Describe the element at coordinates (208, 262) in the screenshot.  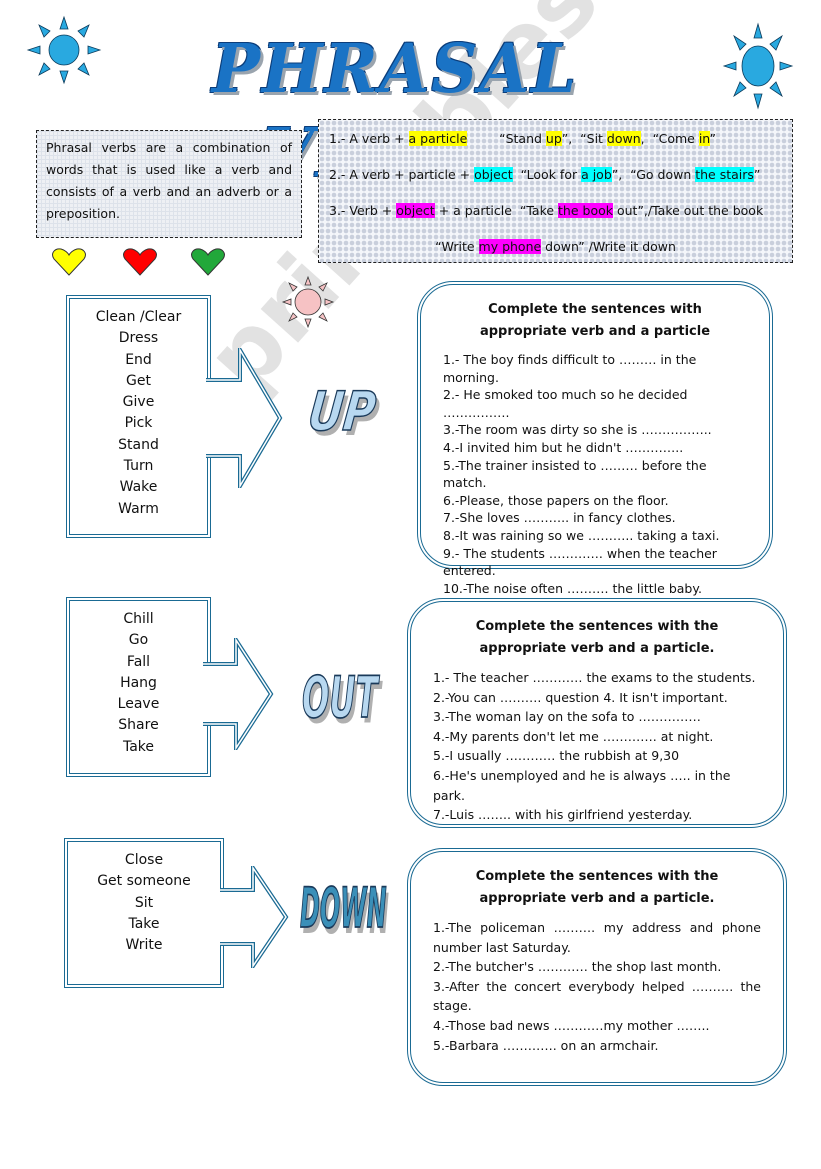
I see `green-heart-icon` at that location.